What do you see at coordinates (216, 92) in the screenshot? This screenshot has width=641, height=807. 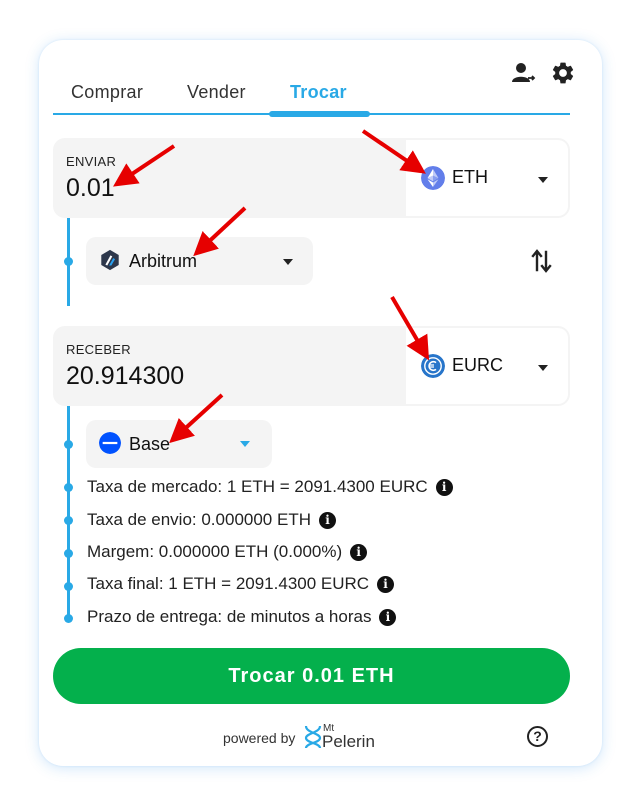 I see `tab-vender: Vender` at bounding box center [216, 92].